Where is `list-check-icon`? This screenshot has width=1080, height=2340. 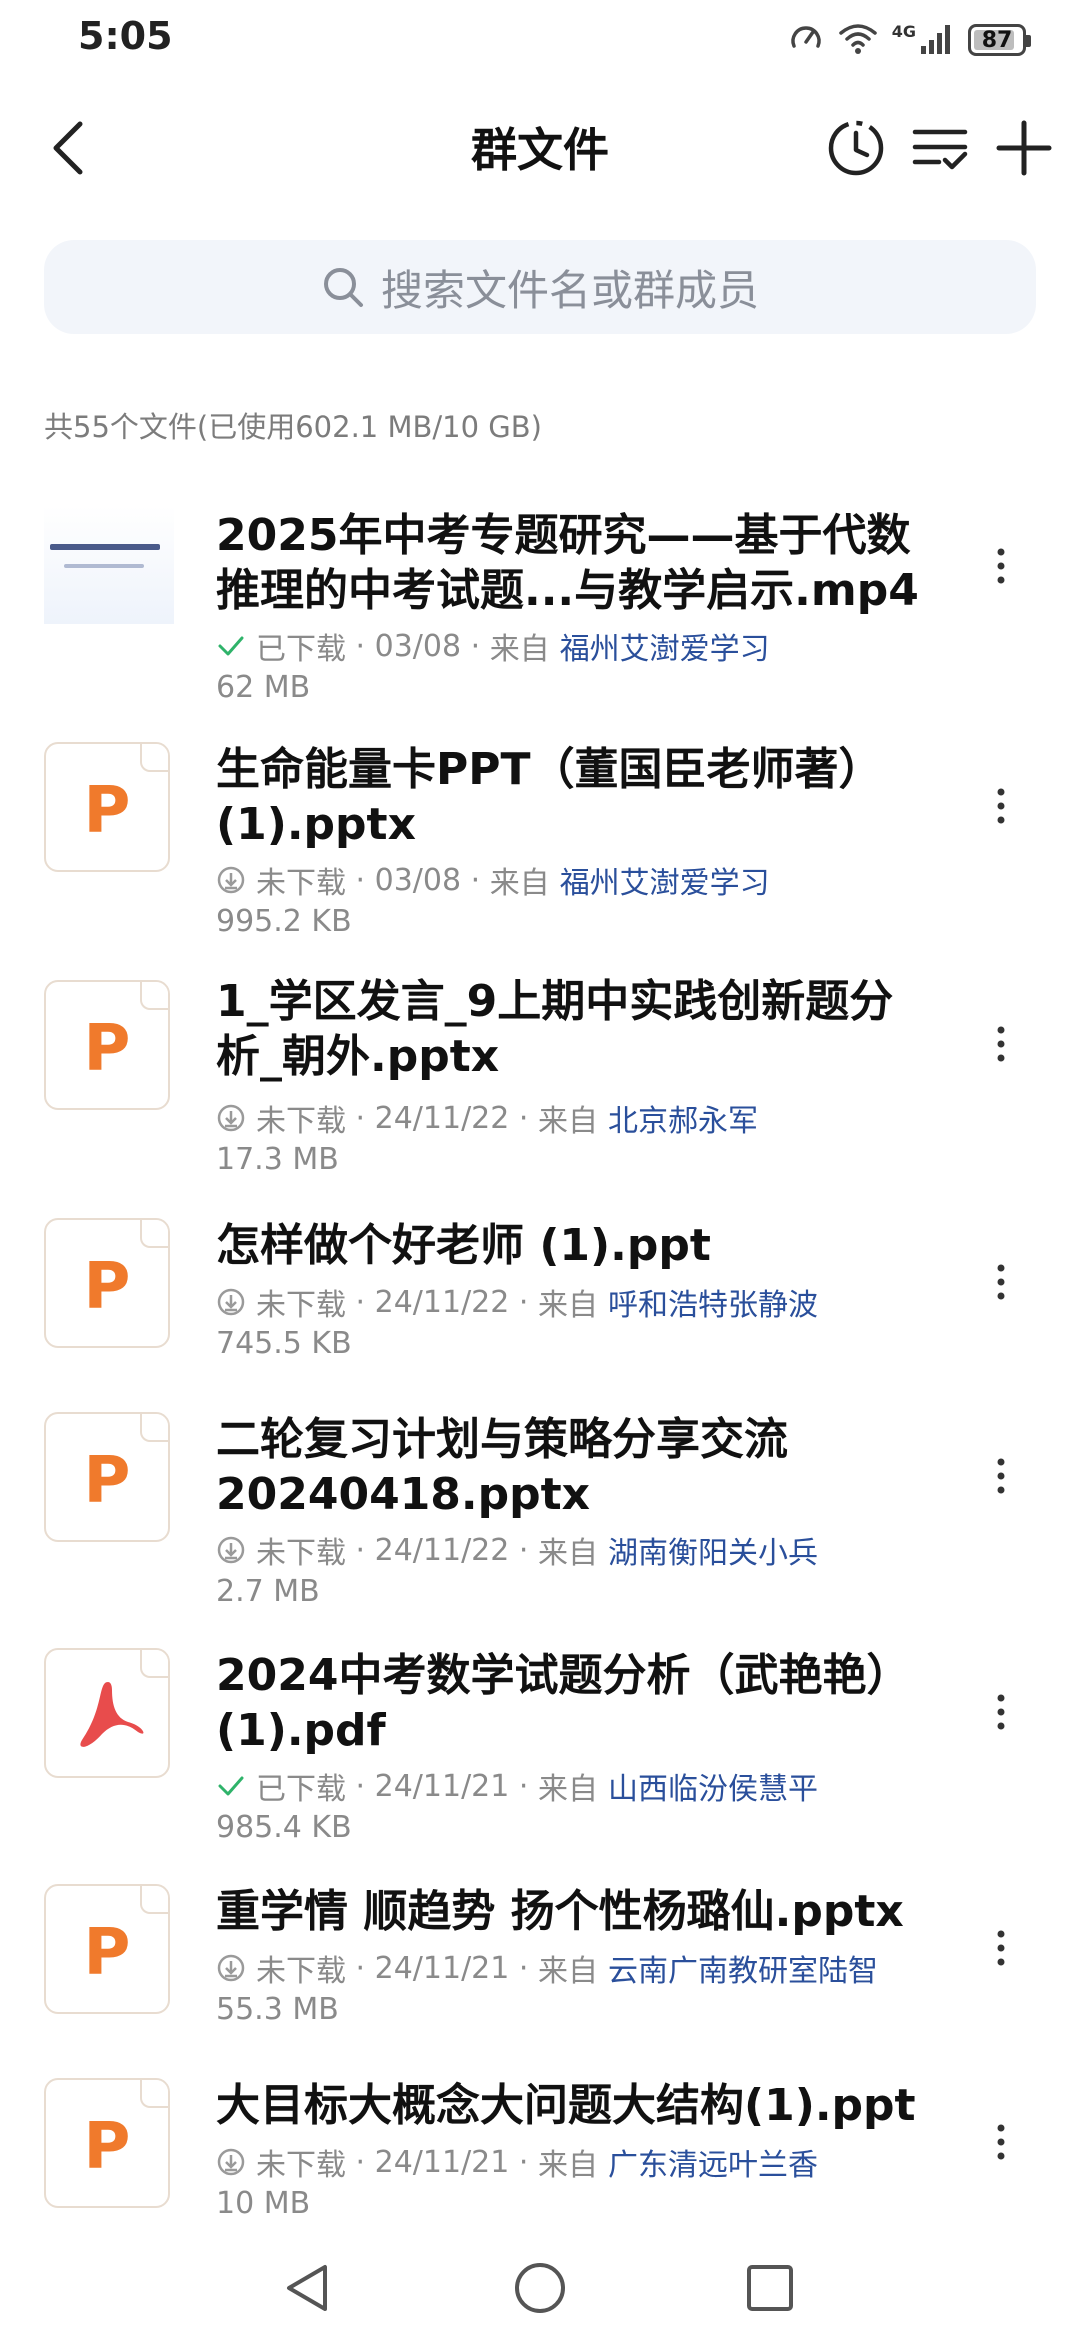 list-check-icon is located at coordinates (940, 149).